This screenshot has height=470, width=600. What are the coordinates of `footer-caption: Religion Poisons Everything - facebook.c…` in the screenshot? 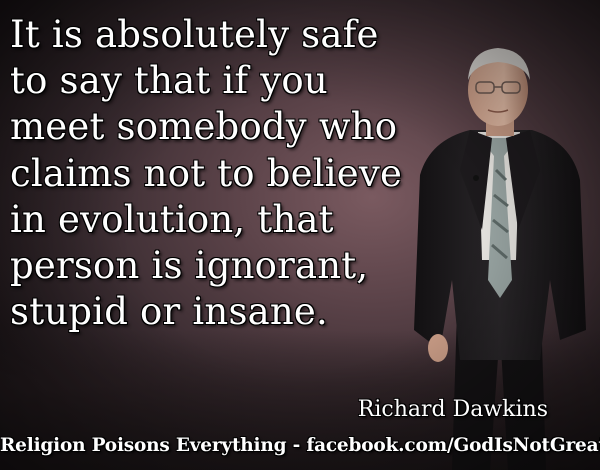 It's located at (300, 445).